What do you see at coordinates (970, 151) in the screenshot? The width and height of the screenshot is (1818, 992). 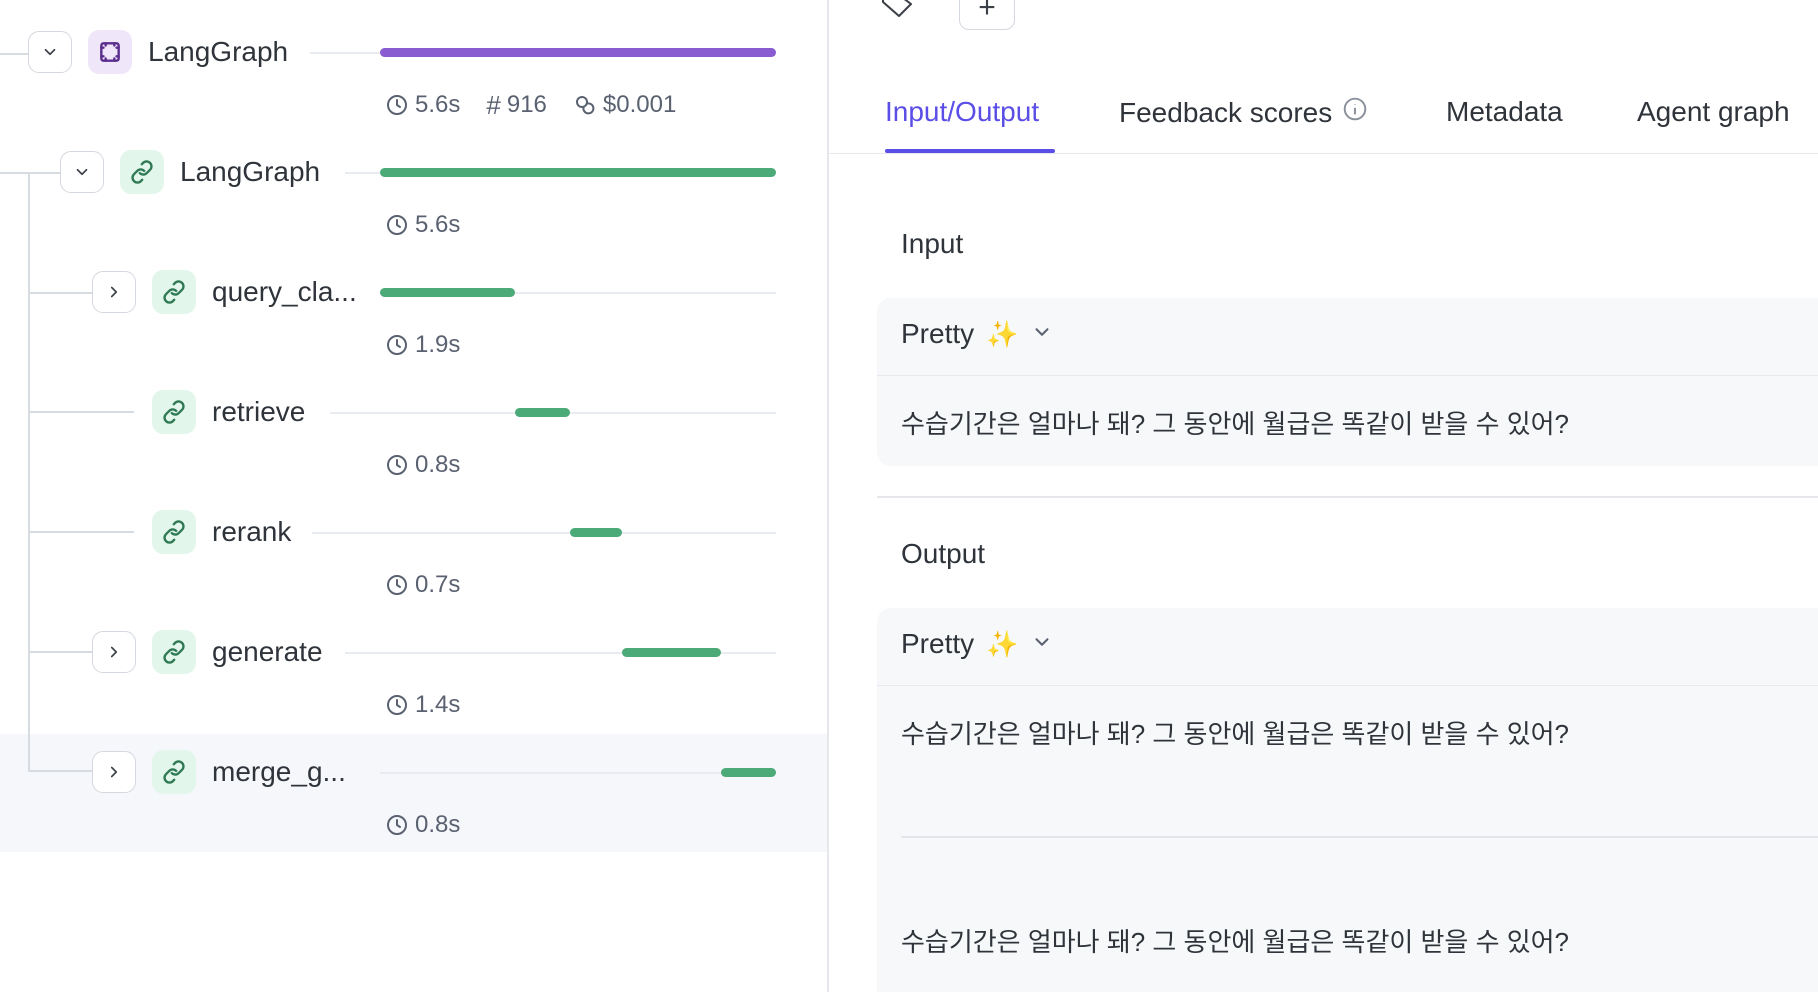 I see `active-tab-indicator` at bounding box center [970, 151].